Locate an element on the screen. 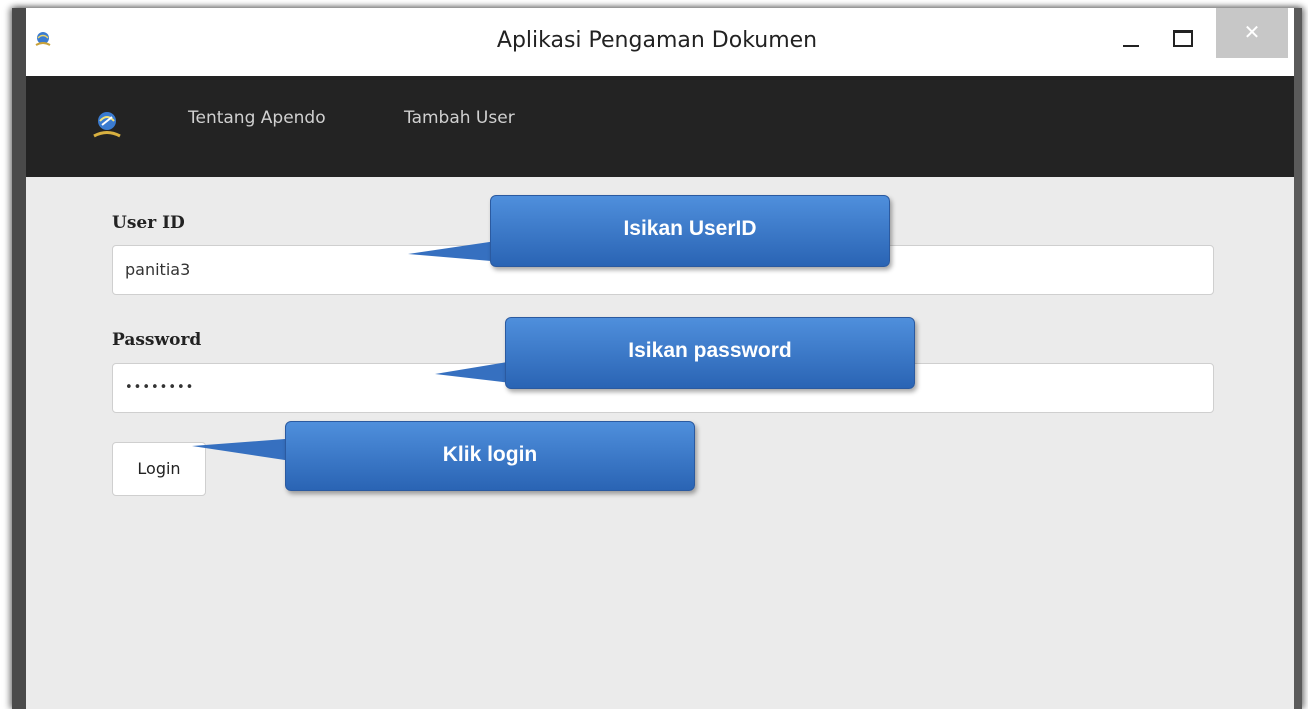  userid-label: User ID is located at coordinates (148, 223).